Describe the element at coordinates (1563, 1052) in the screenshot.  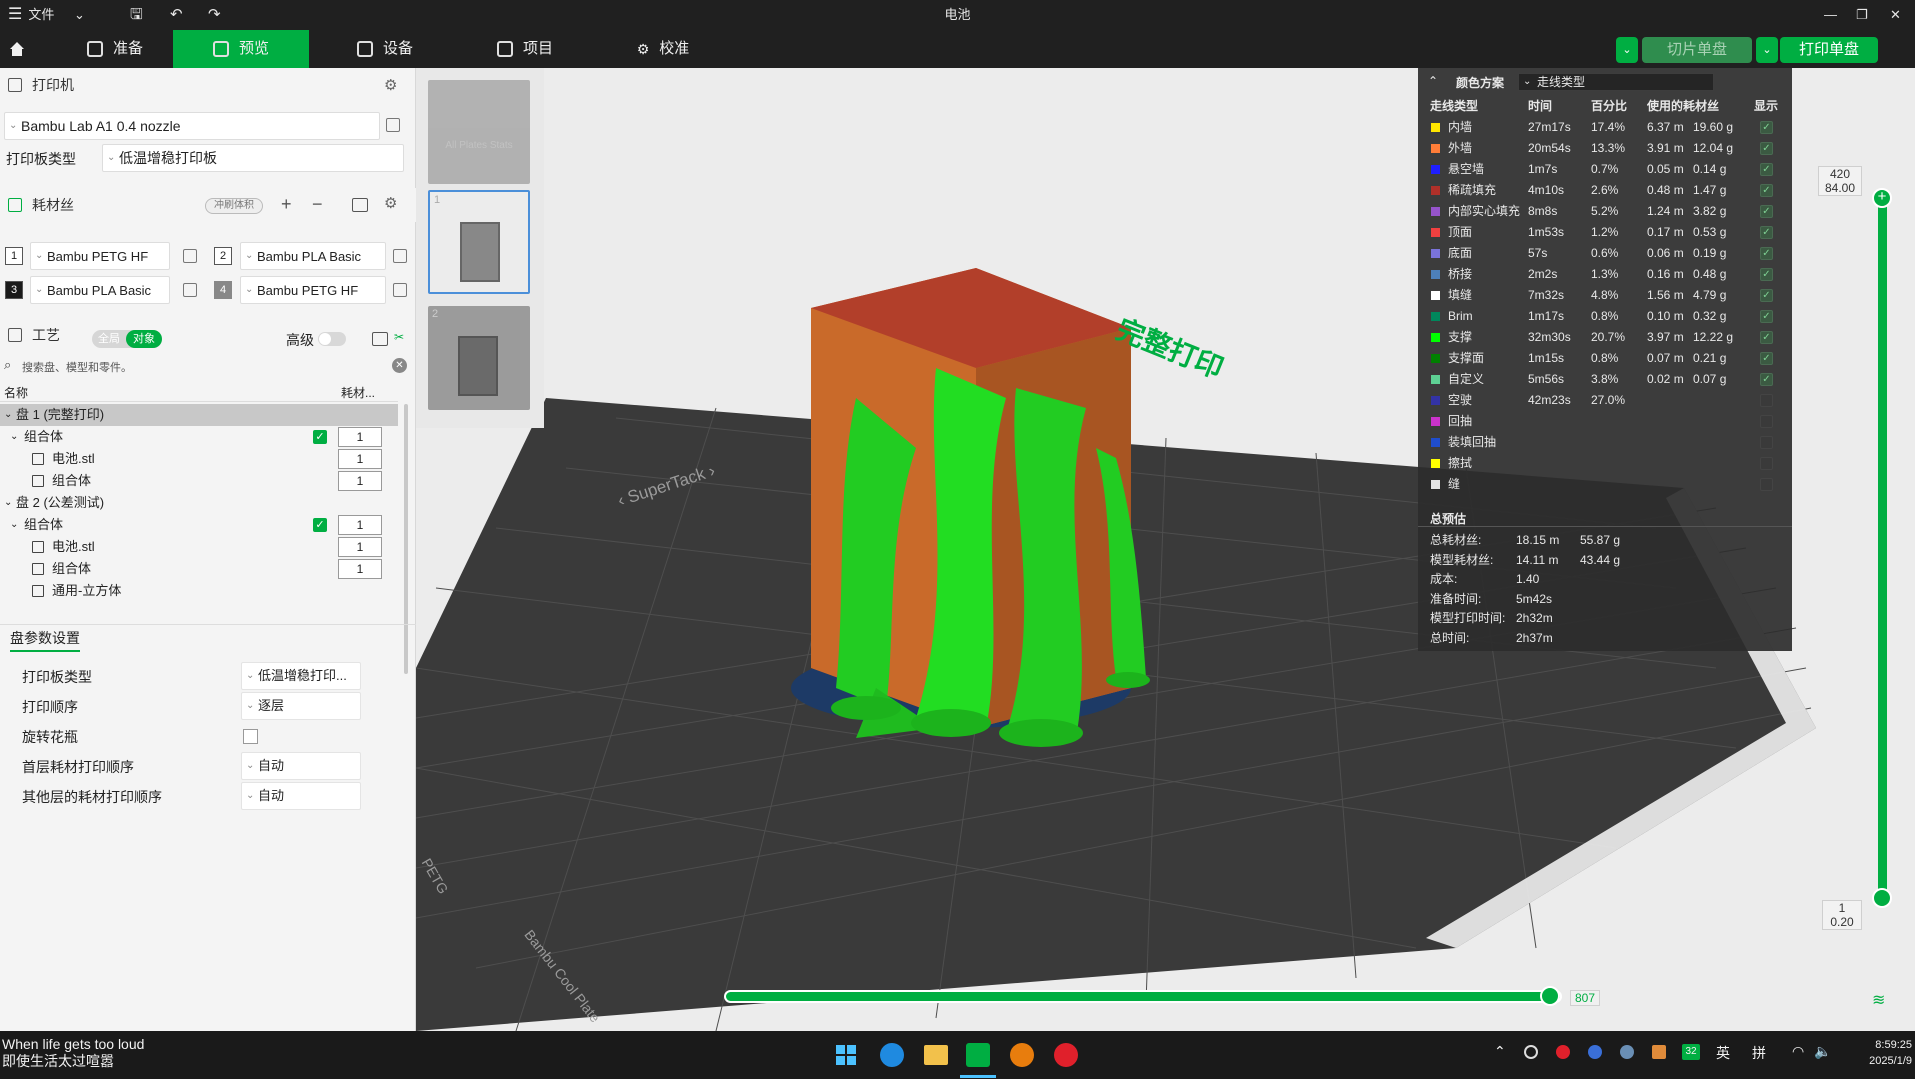
I see `tray-music-icon` at that location.